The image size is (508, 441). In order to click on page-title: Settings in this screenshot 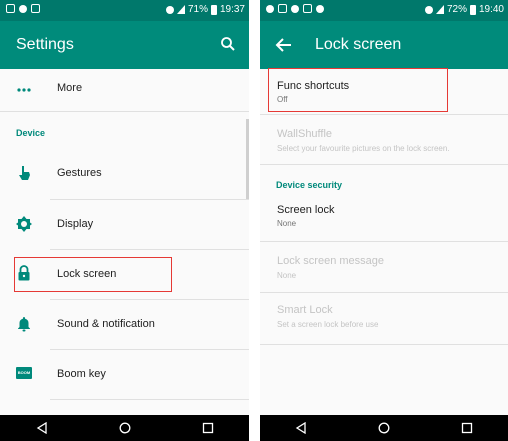, I will do `click(45, 44)`.